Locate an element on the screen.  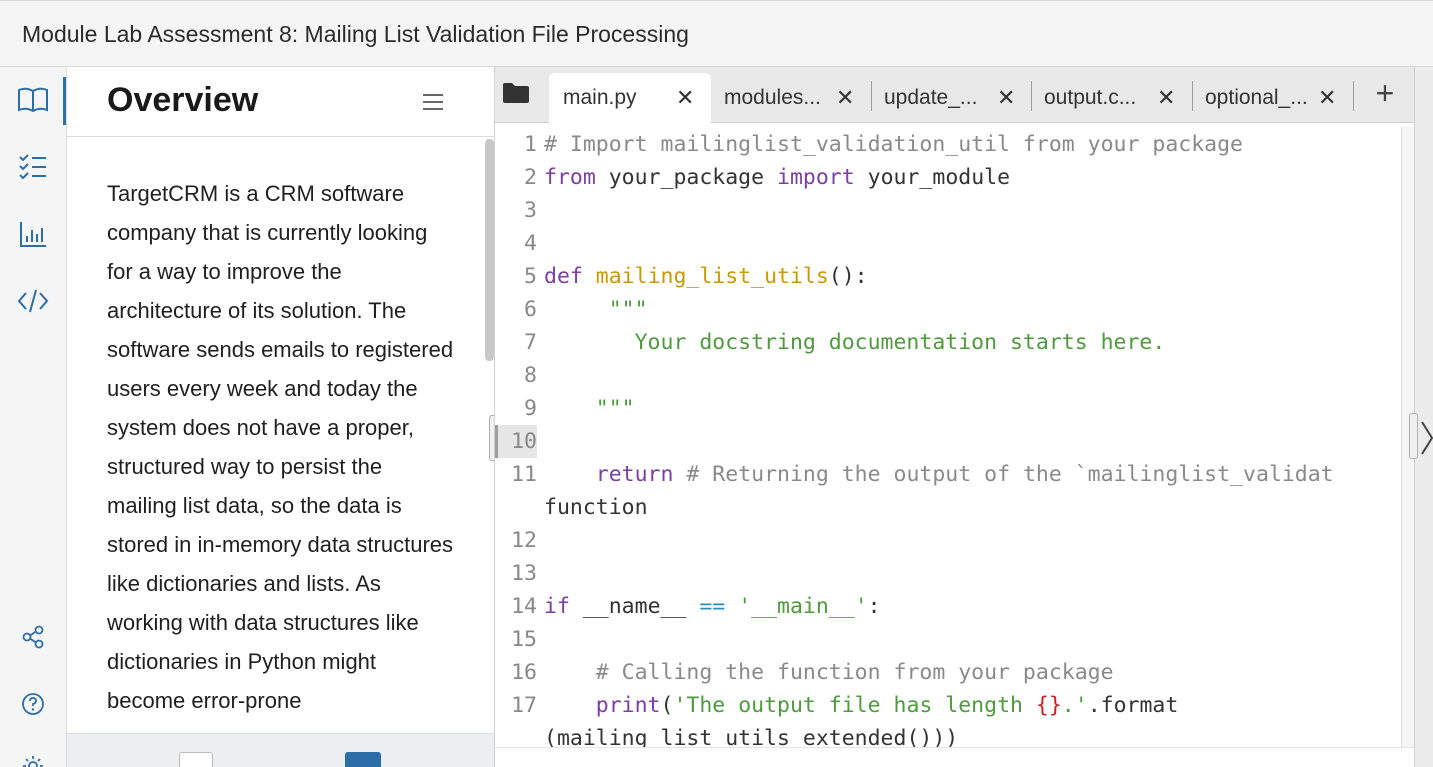
prev-page-button is located at coordinates (196, 759).